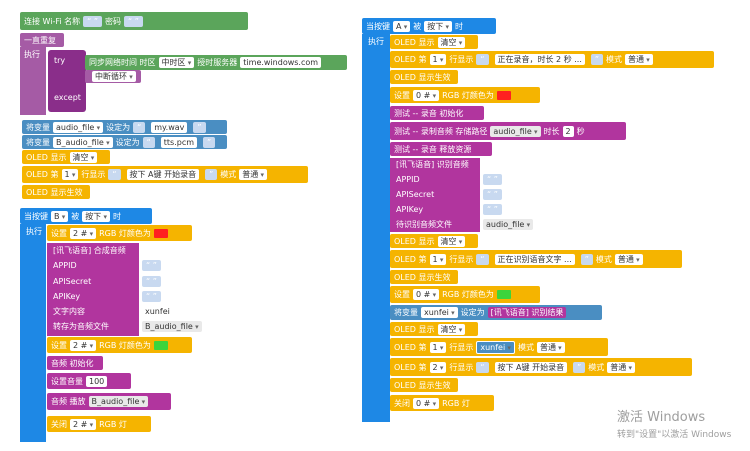 This screenshot has height=451, width=750. I want to click on key-dropdown: A, so click(402, 26).